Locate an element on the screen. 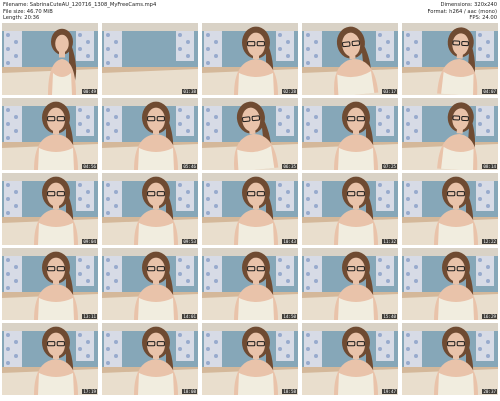  video-thumbnail: 19:47 is located at coordinates (350, 359).